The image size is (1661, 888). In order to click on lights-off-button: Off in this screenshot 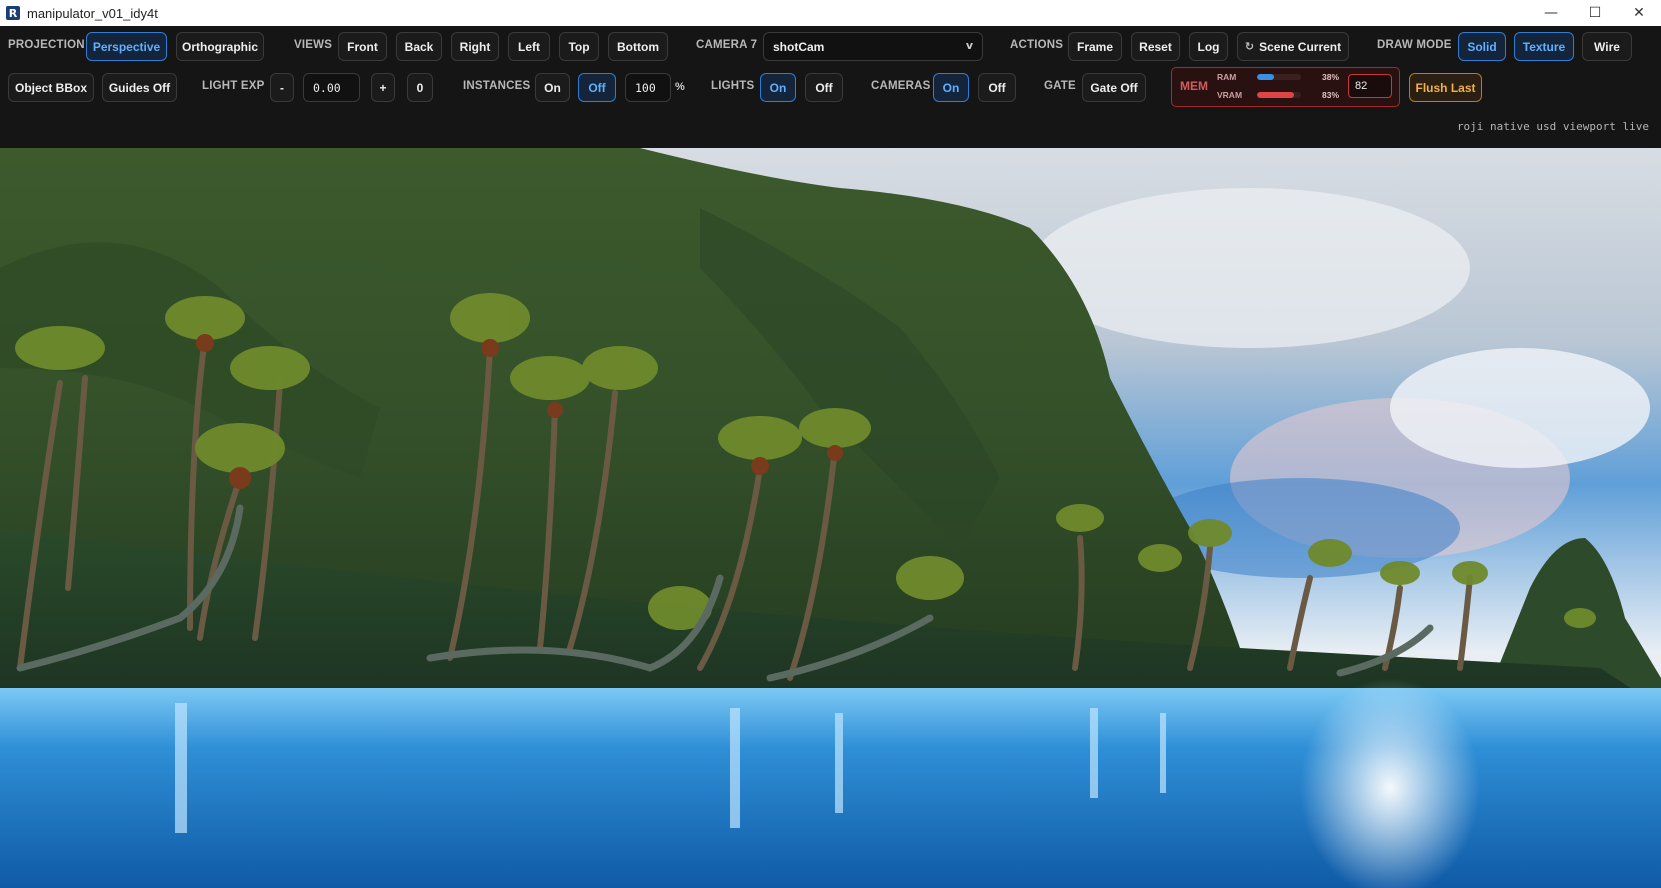, I will do `click(824, 87)`.